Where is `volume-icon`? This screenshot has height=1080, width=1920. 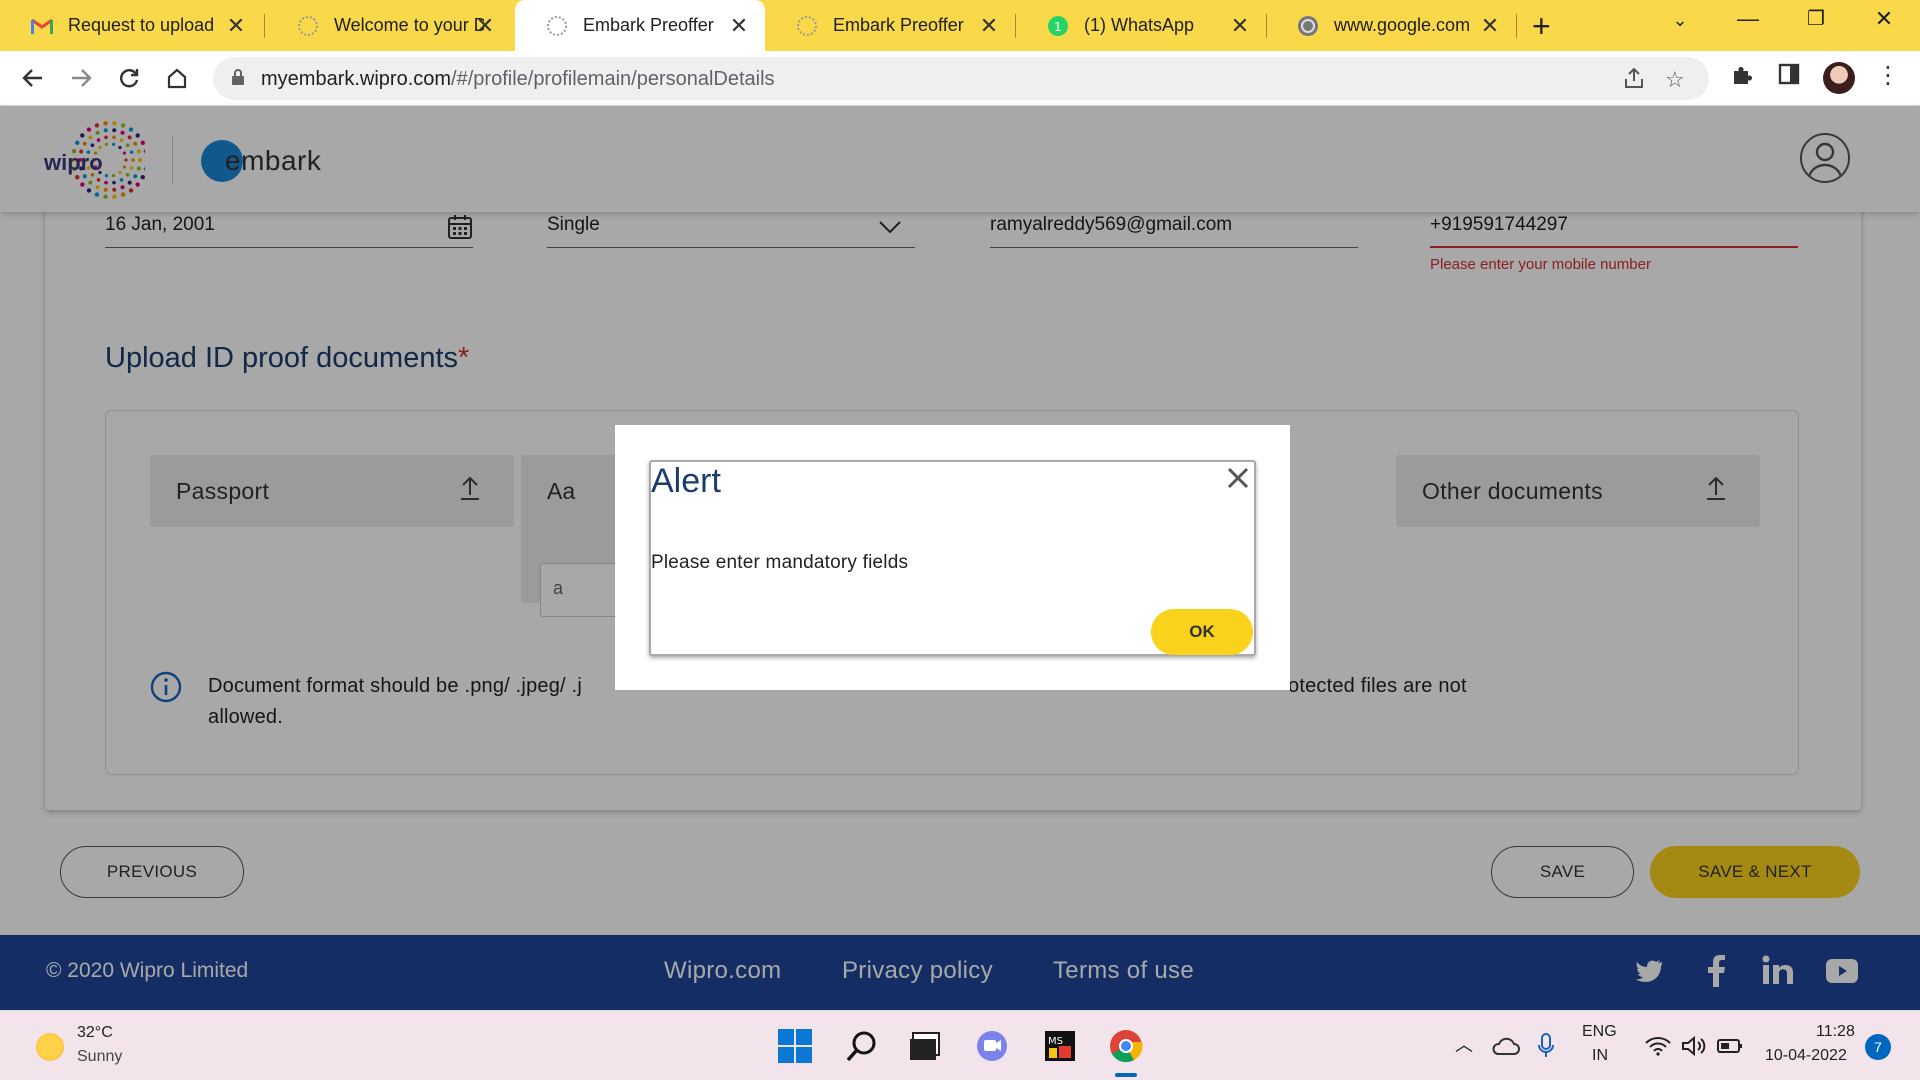
volume-icon is located at coordinates (1694, 1046).